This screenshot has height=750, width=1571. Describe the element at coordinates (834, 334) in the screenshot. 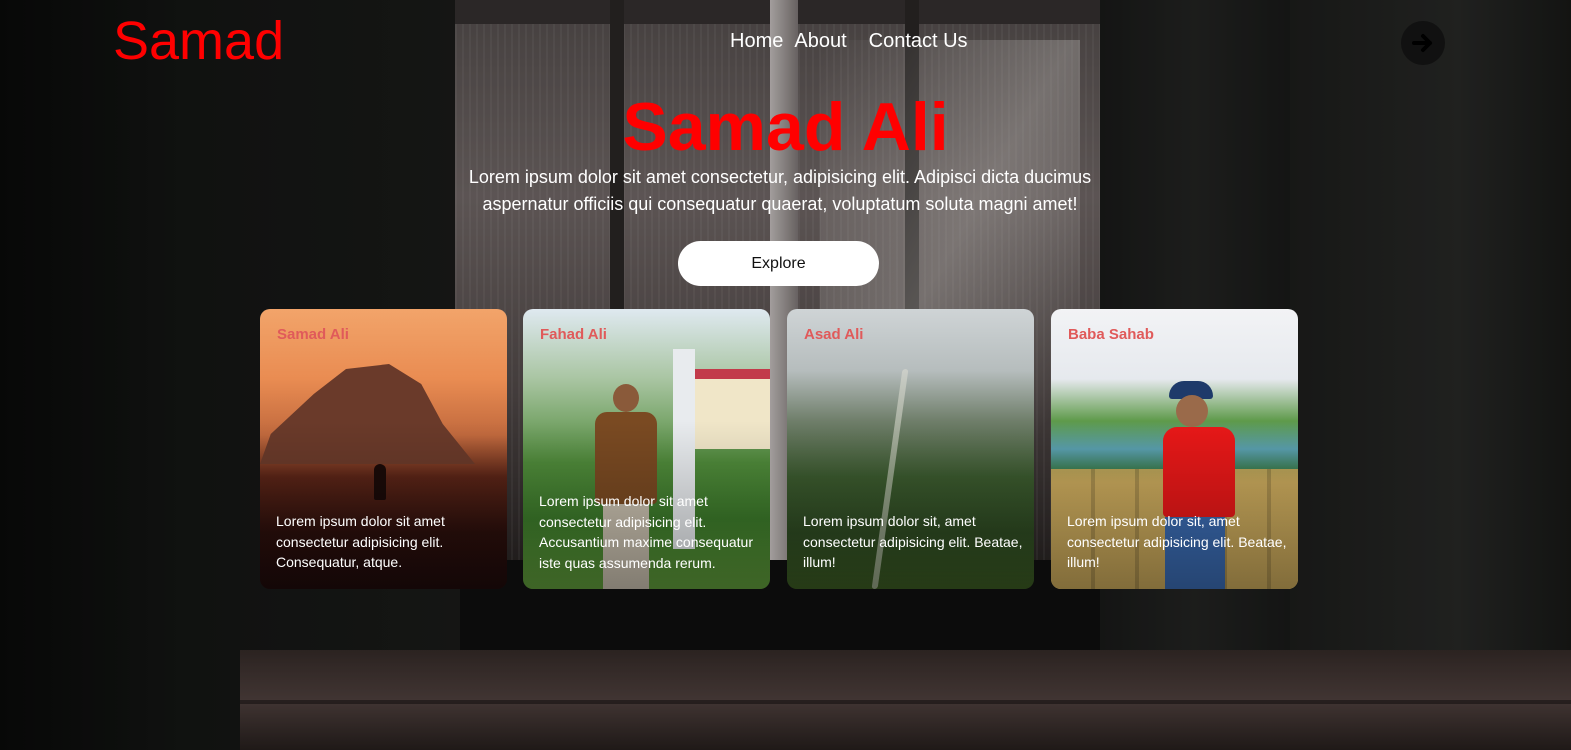

I see `card-title: Asad Ali` at that location.